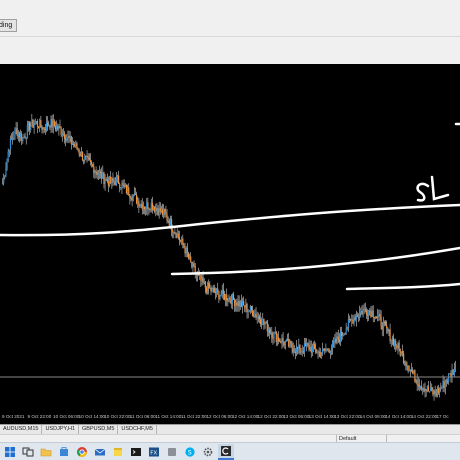  Describe the element at coordinates (9, 25) in the screenshot. I see `tab-algo-trading: ding` at that location.